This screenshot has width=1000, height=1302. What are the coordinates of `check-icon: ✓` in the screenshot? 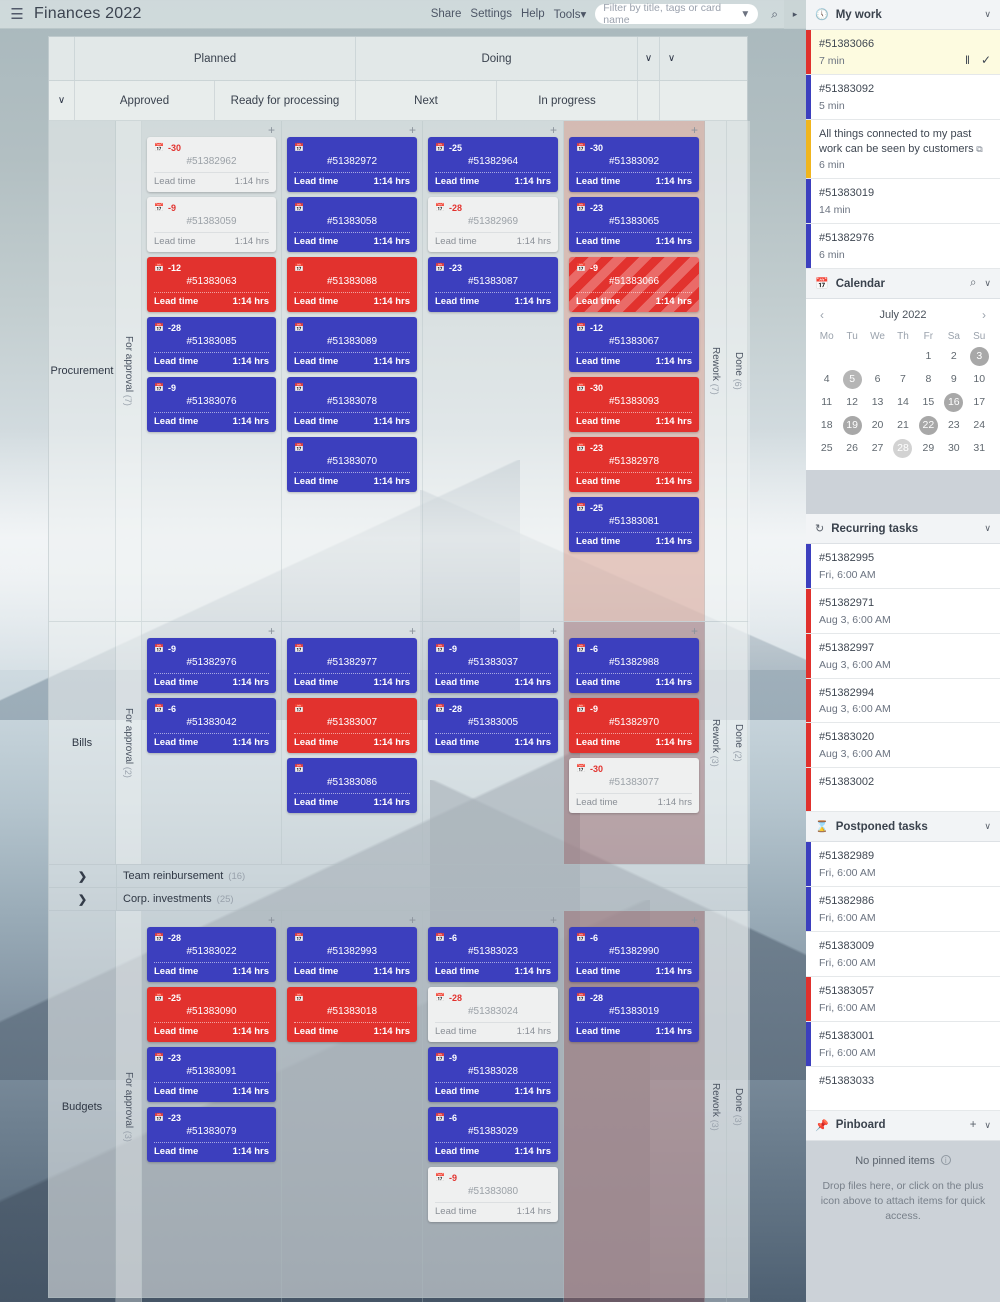 It's located at (986, 60).